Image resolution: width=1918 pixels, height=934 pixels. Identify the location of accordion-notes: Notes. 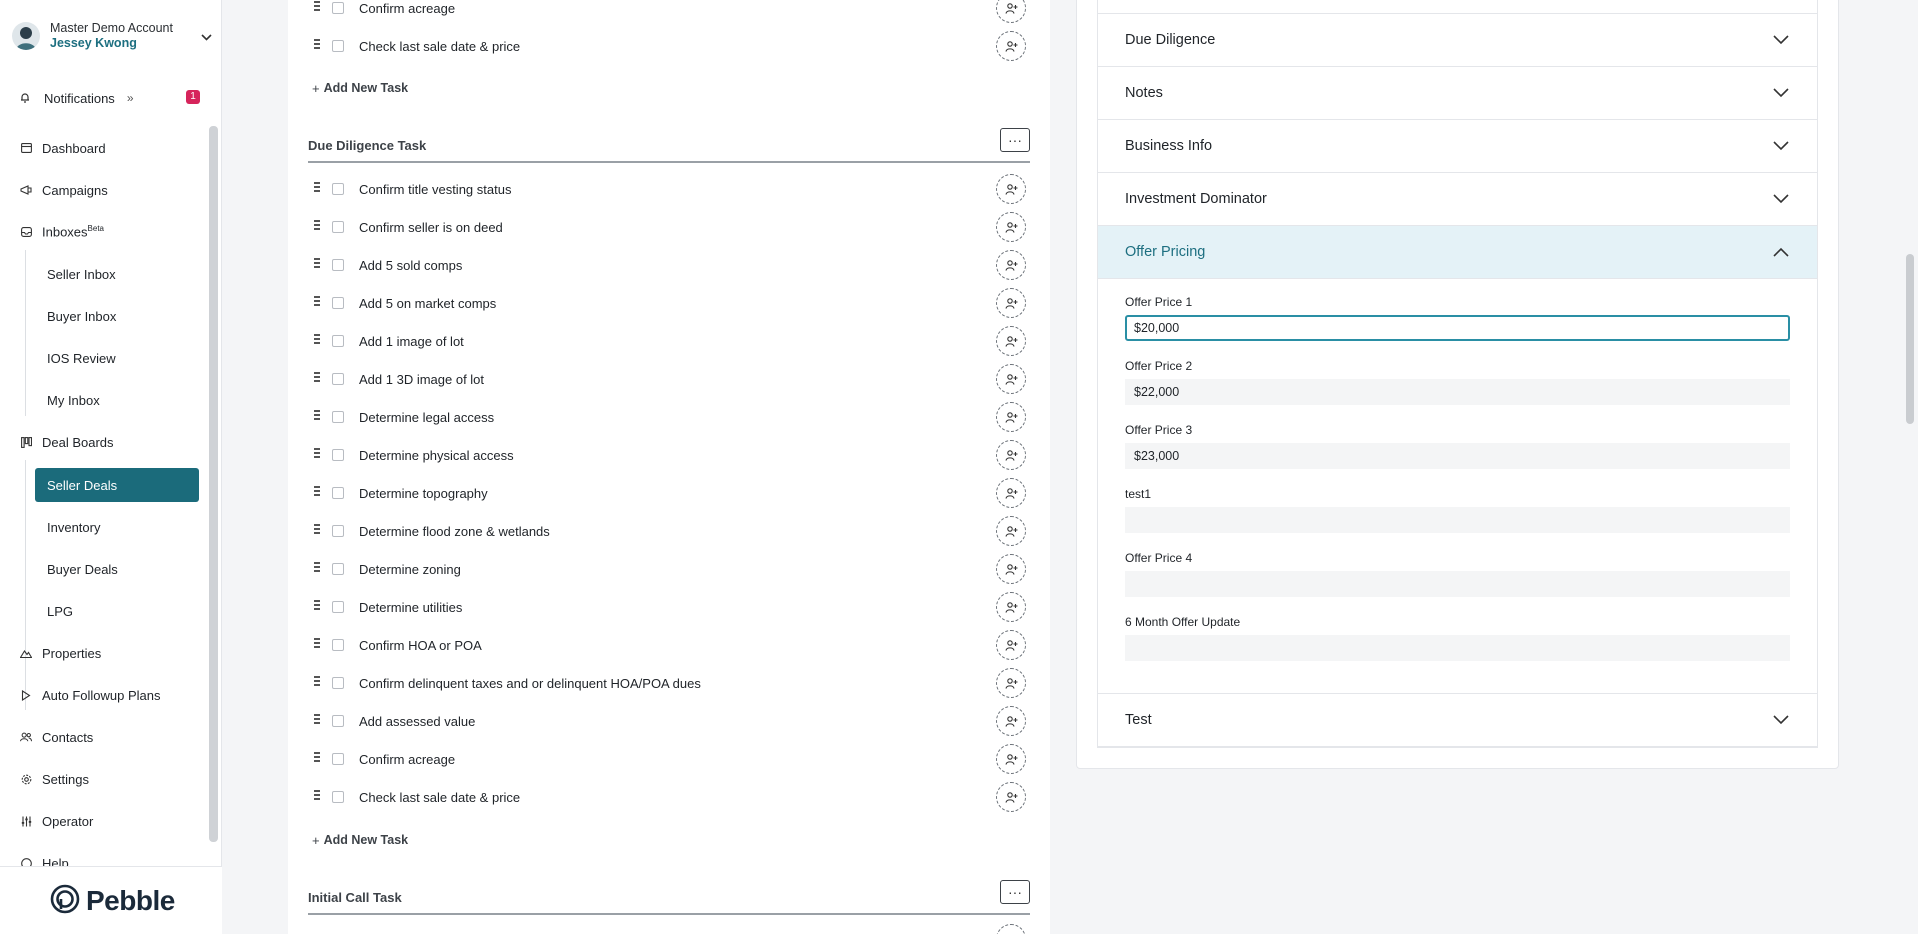
(1457, 93).